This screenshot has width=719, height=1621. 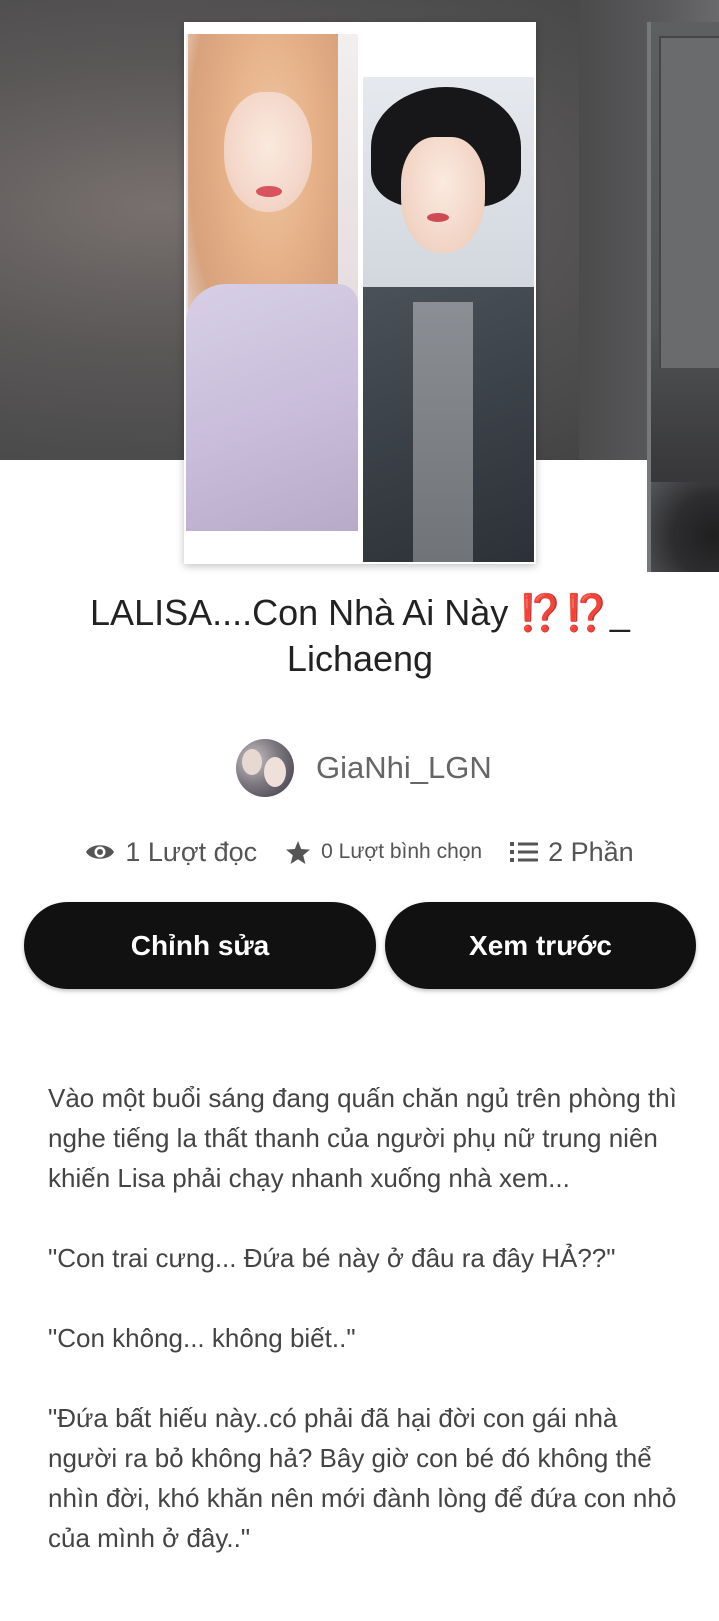 I want to click on cover-right-face, so click(x=443, y=195).